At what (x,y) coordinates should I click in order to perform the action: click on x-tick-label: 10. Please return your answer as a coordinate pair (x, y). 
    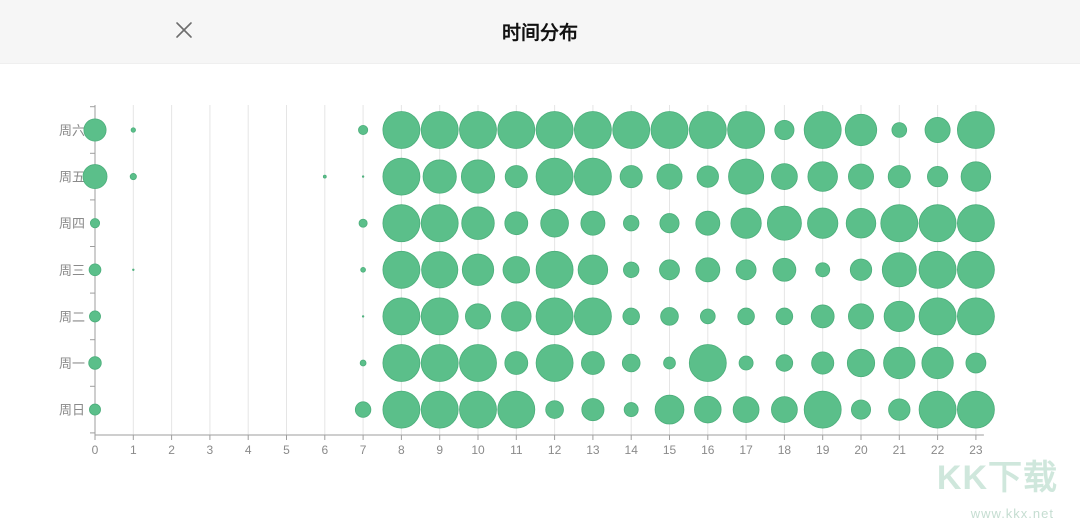
    Looking at the image, I should click on (478, 450).